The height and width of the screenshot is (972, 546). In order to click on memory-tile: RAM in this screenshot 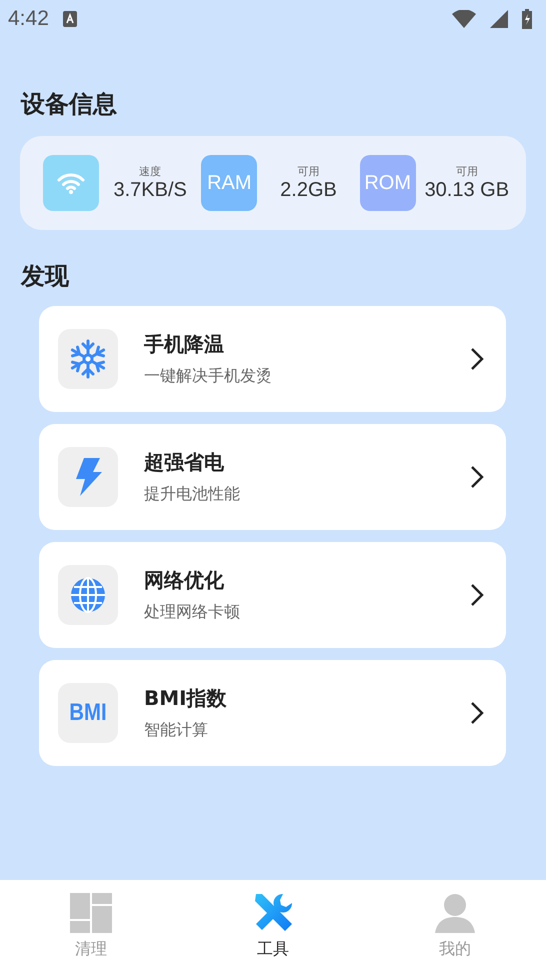, I will do `click(229, 183)`.